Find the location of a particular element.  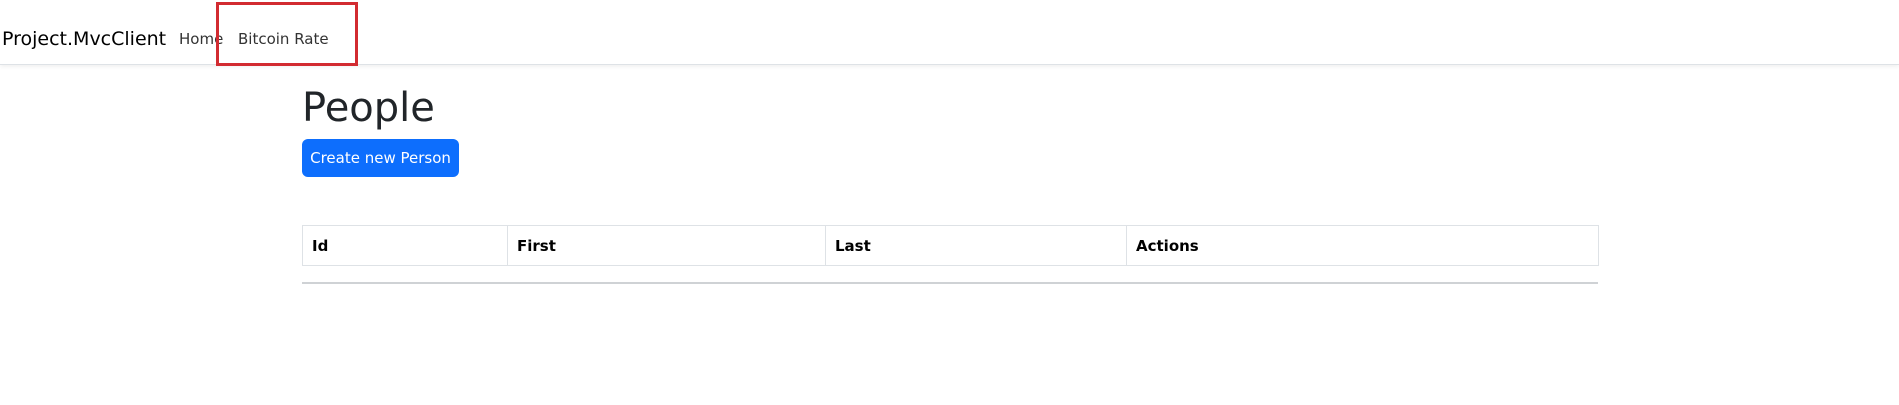

nav-link-home: Home is located at coordinates (201, 39).